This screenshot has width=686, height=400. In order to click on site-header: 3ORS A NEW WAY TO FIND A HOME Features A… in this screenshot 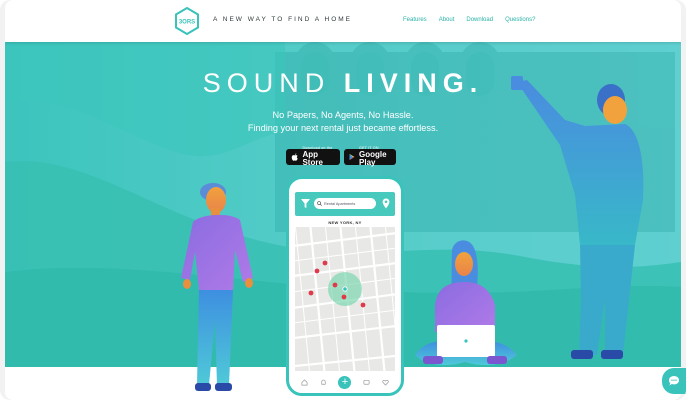, I will do `click(343, 21)`.